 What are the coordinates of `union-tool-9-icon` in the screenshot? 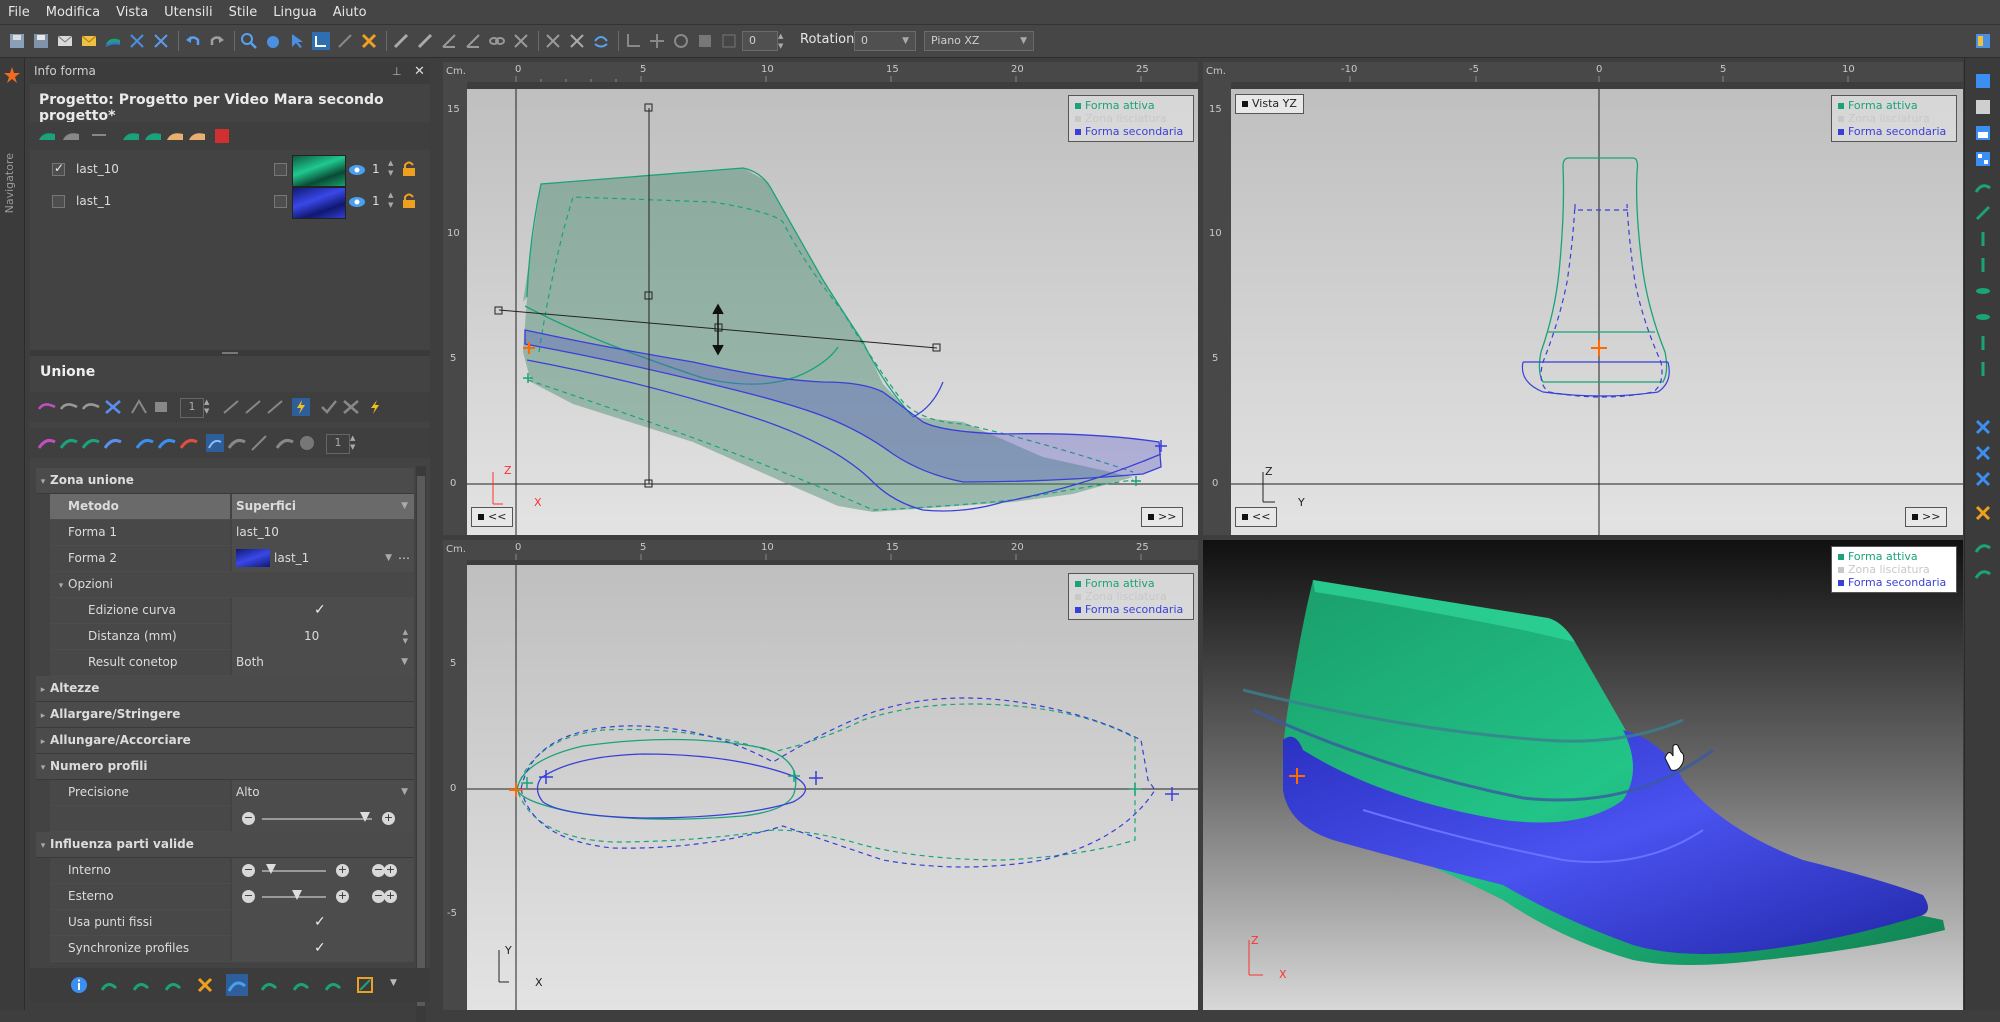 It's located at (275, 407).